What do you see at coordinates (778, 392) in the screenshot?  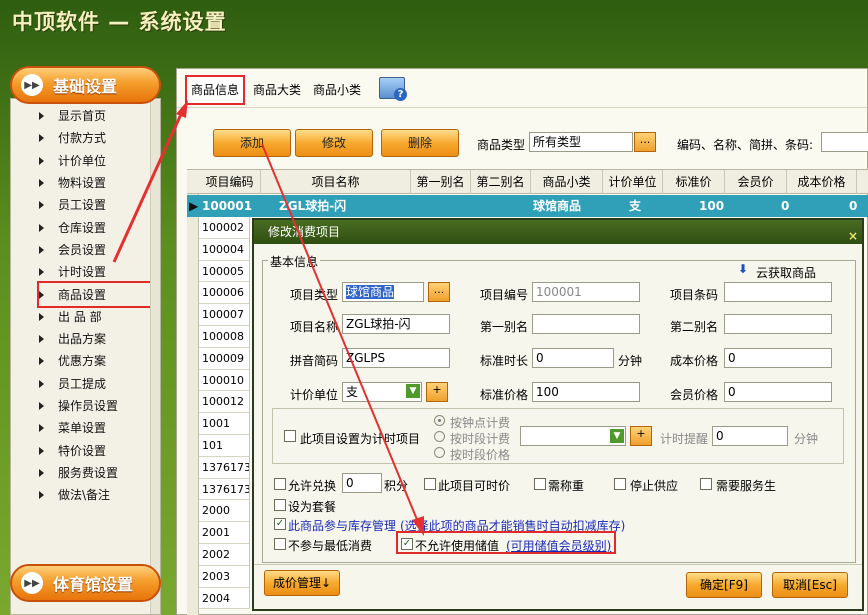 I see `member-price-field: 0` at bounding box center [778, 392].